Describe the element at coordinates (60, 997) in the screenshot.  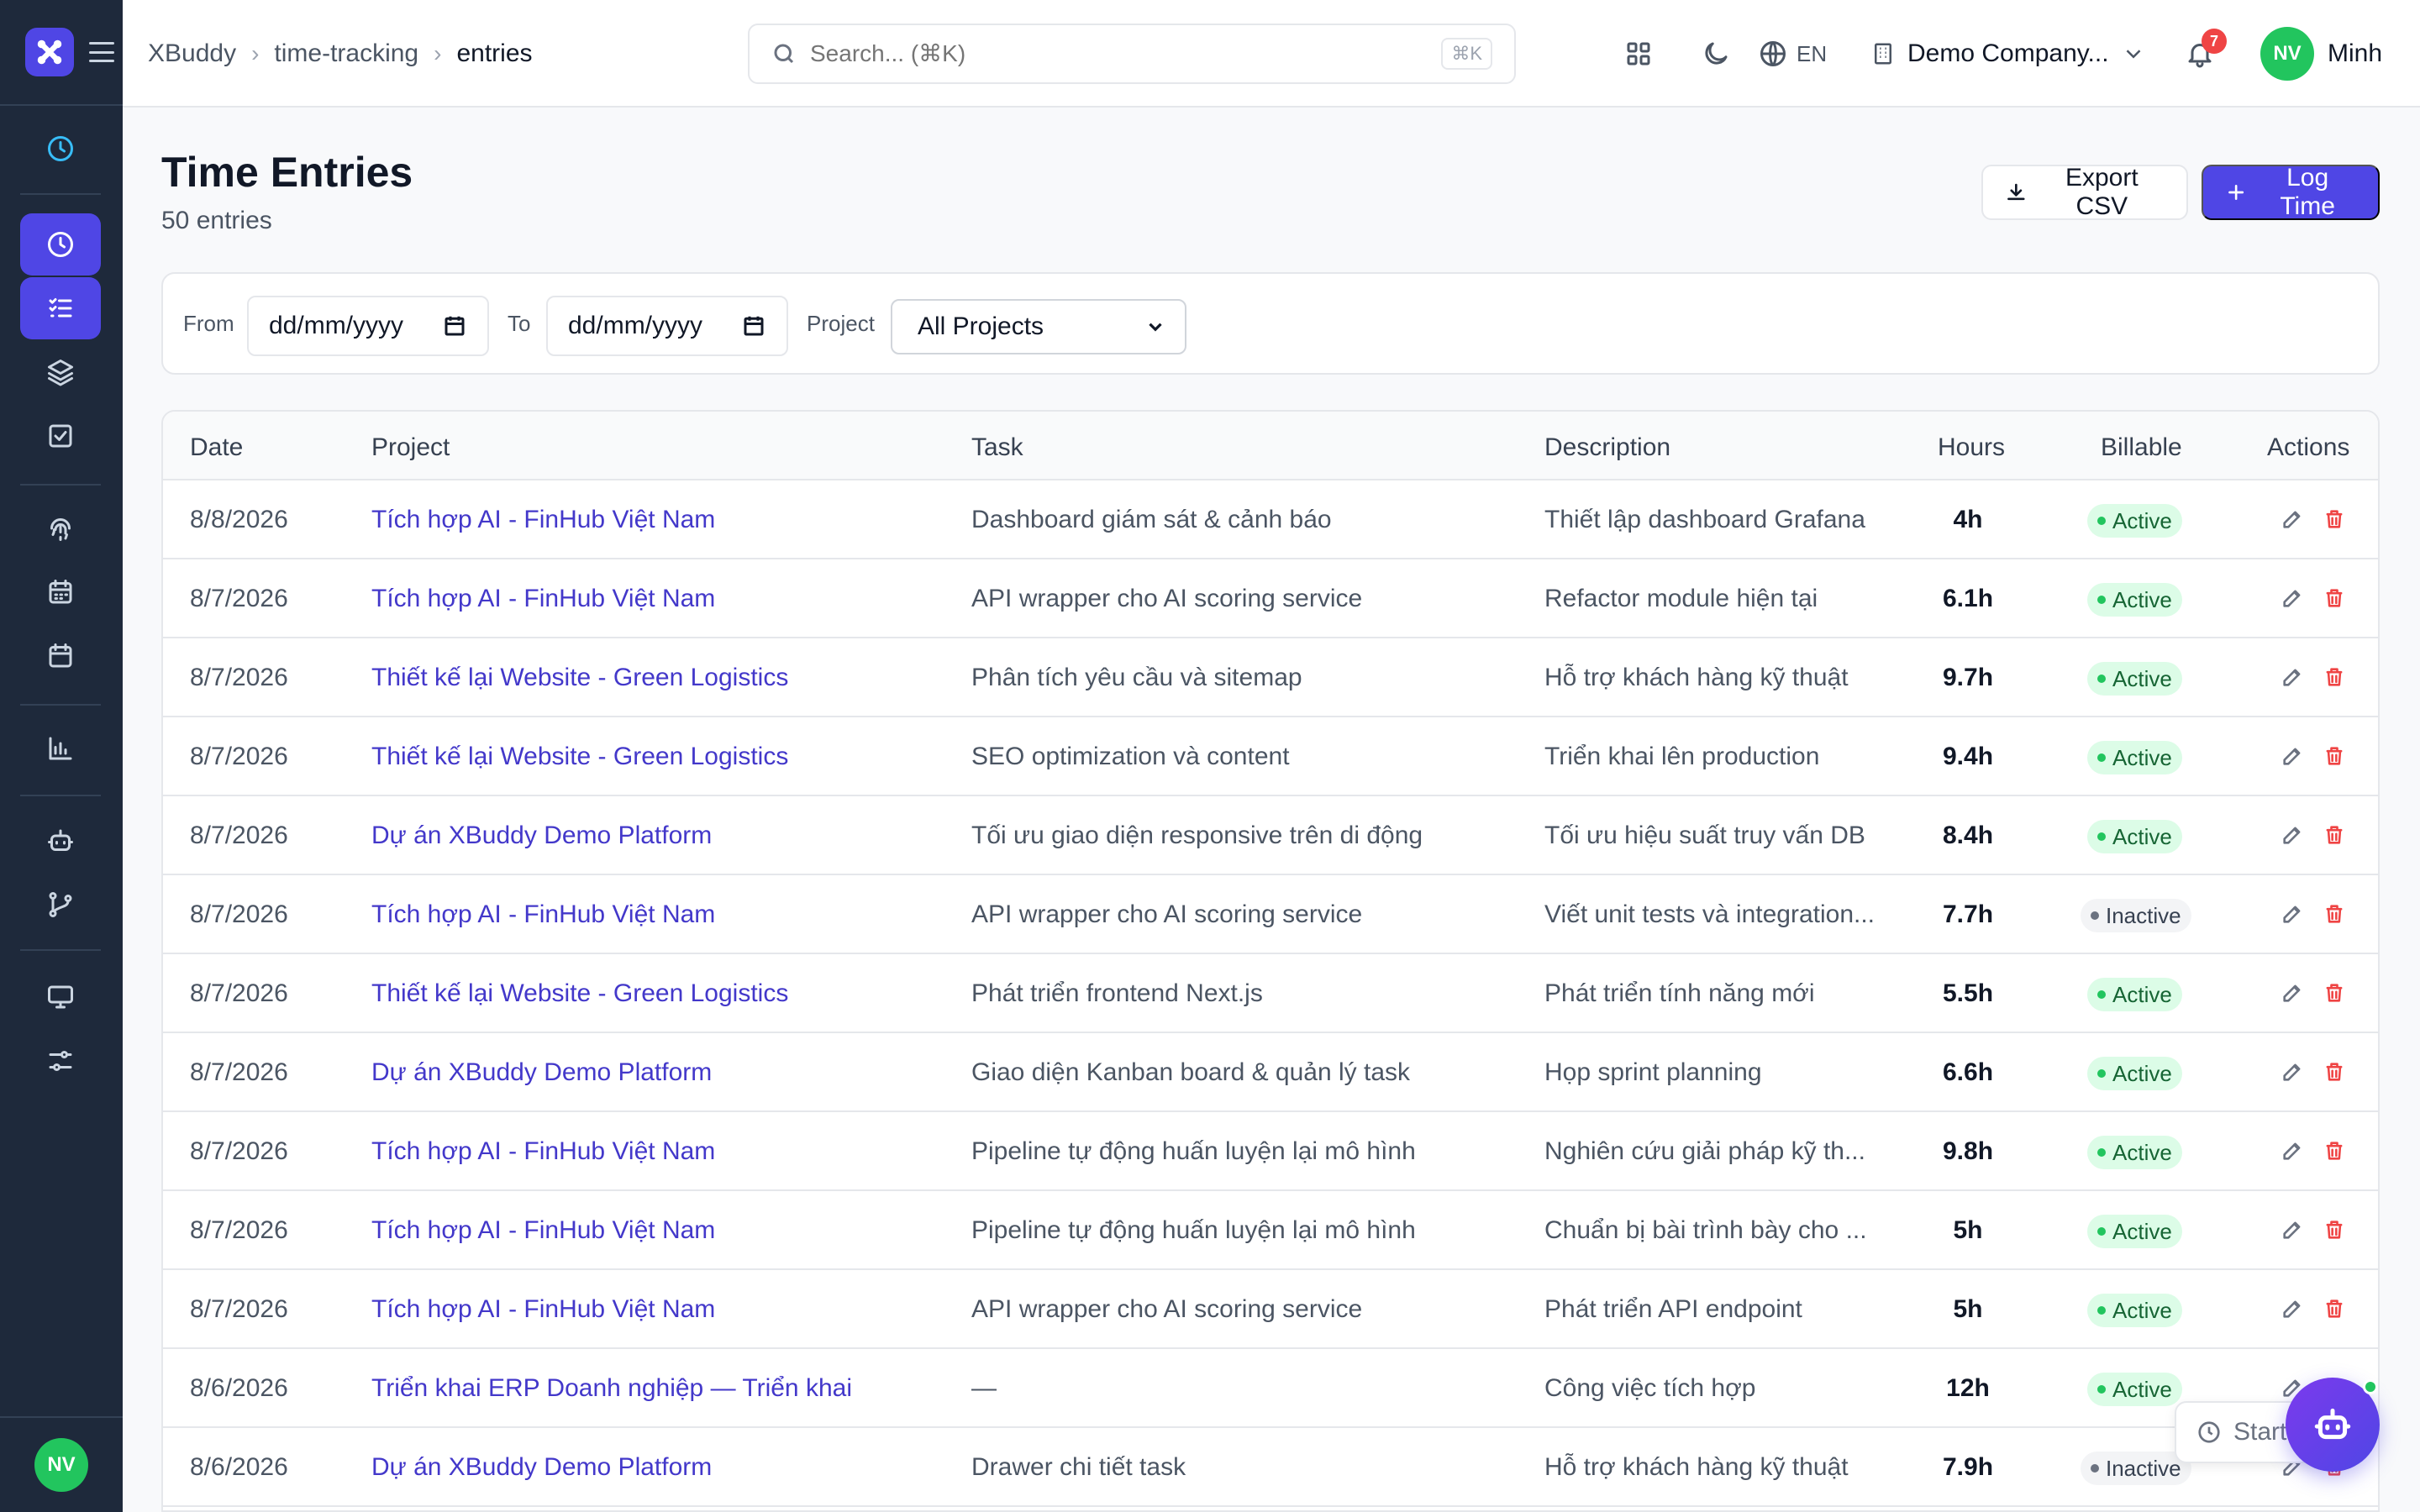
I see `sidebar-item-devices` at that location.